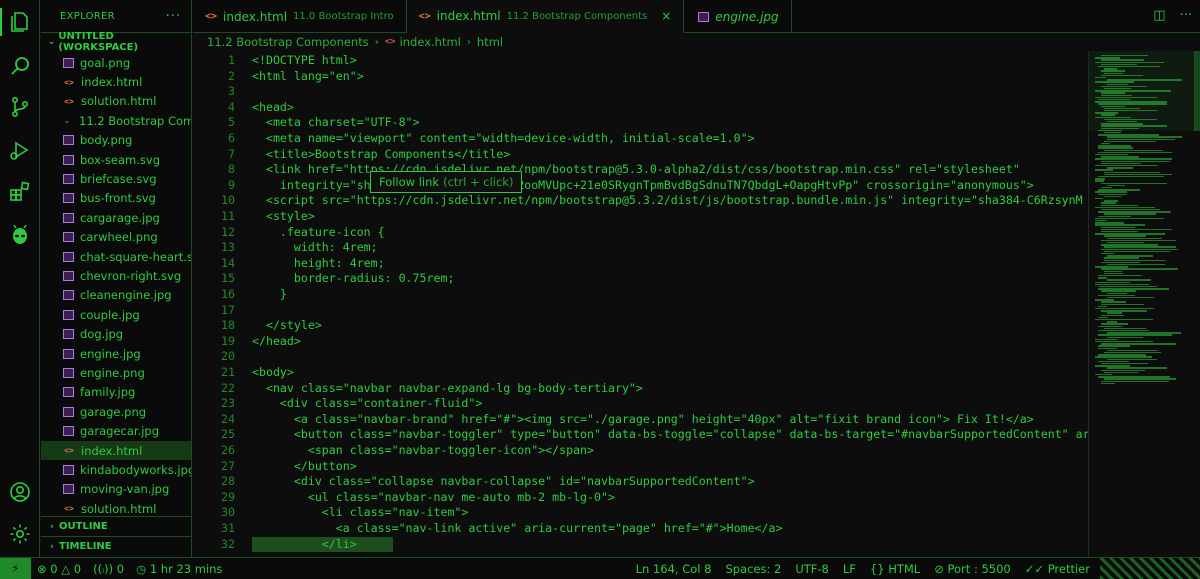 This screenshot has width=1200, height=579. Describe the element at coordinates (812, 569) in the screenshot. I see `encoding: UTF-8` at that location.